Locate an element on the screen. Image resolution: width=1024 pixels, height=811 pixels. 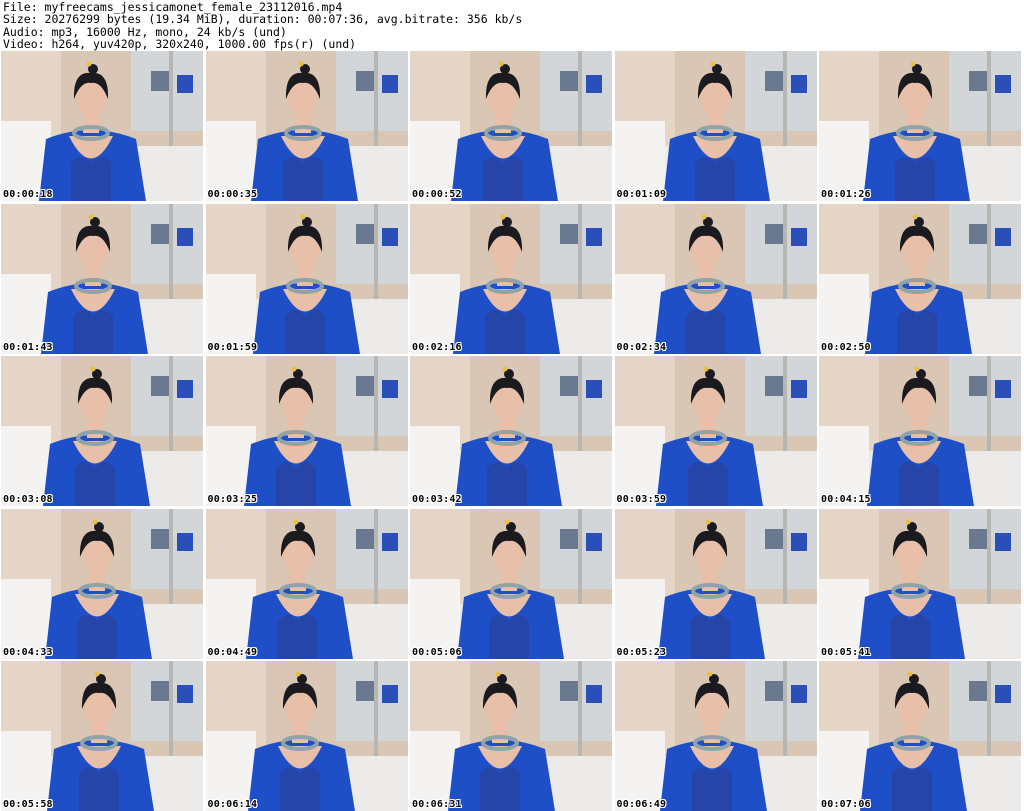
timestamp-label: 00:03:59 is located at coordinates (641, 499).